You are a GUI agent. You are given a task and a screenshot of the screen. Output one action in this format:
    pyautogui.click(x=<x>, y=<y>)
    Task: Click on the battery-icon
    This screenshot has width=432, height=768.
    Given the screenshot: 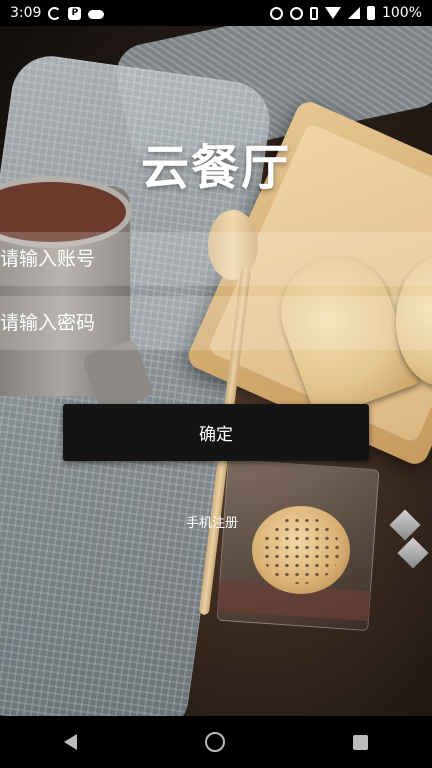 What is the action you would take?
    pyautogui.click(x=370, y=13)
    